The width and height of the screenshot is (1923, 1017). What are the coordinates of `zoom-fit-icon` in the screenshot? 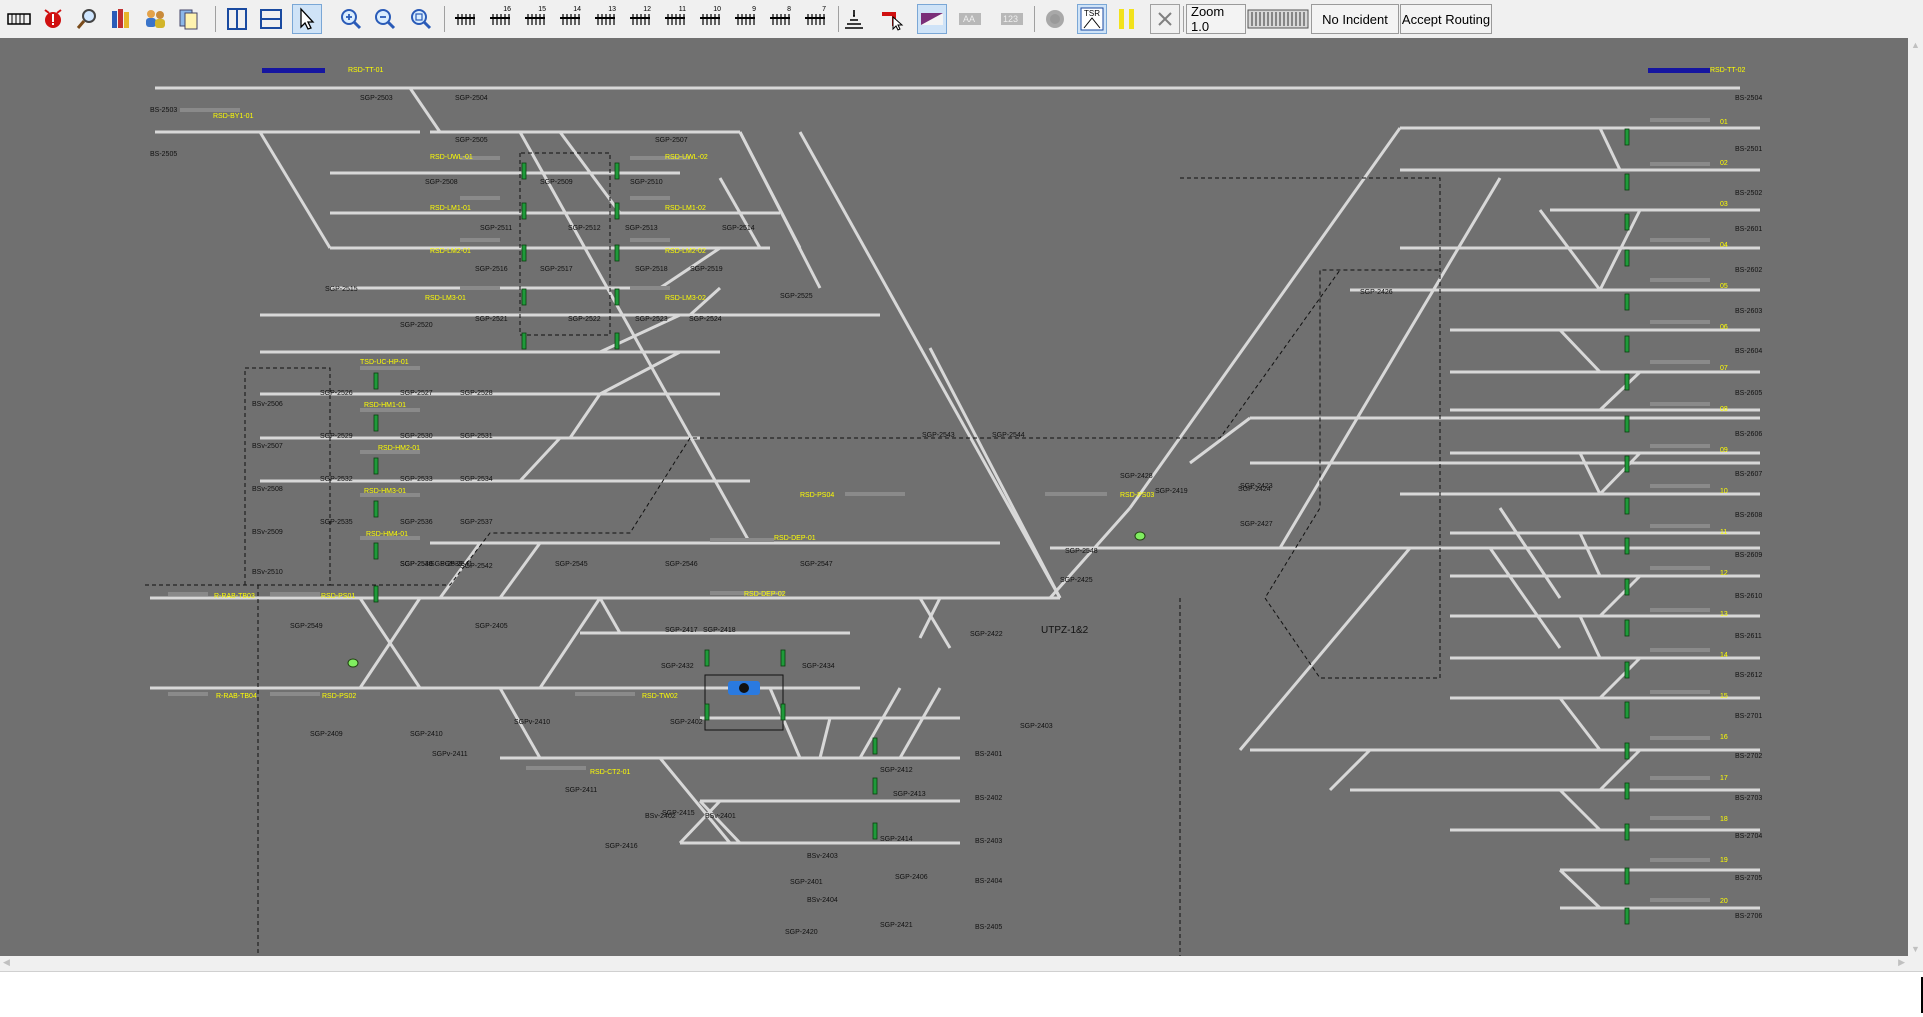 It's located at (421, 19).